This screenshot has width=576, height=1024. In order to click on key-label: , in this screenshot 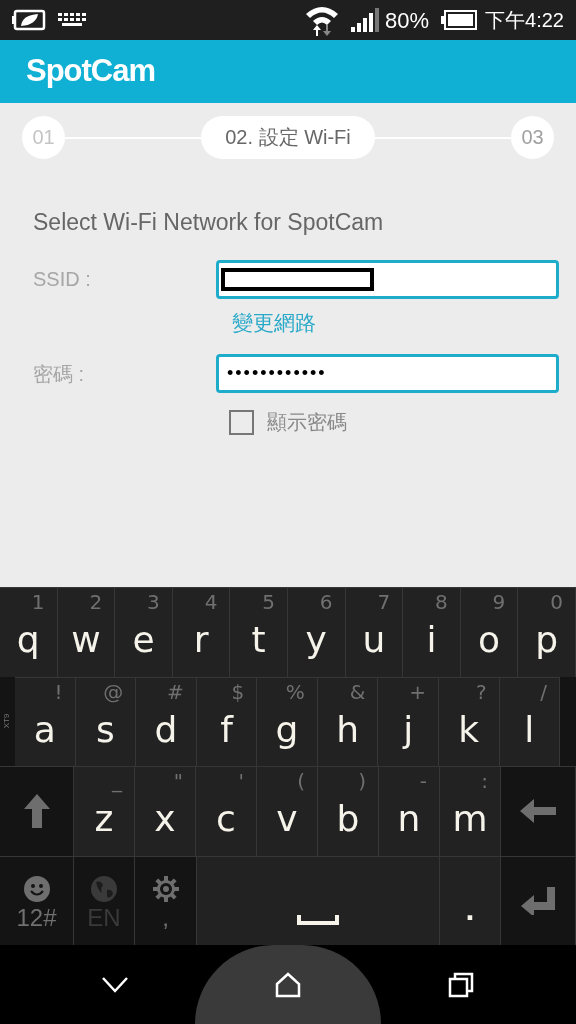, I will do `click(165, 917)`.